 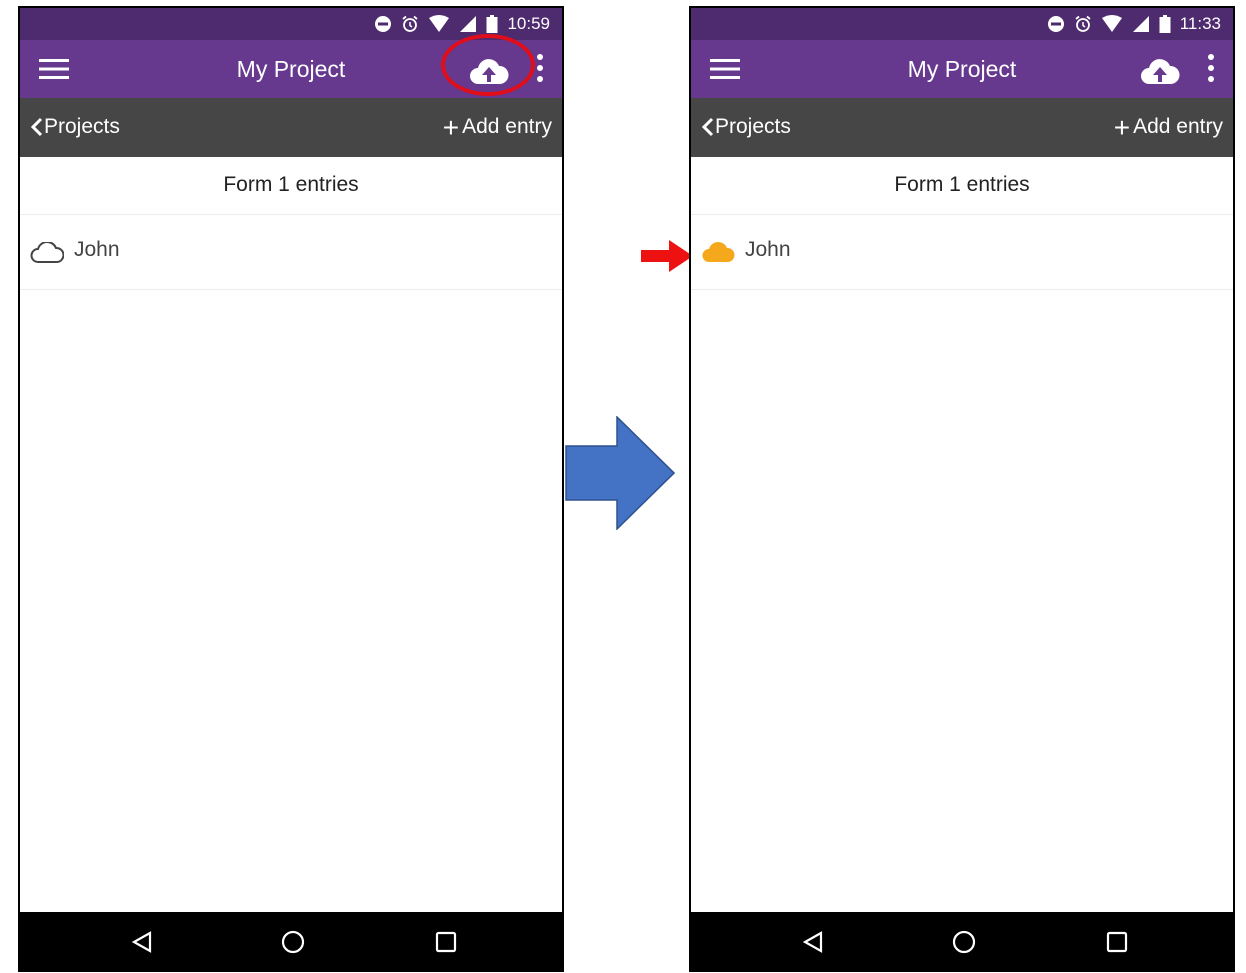 What do you see at coordinates (291, 24) in the screenshot?
I see `status-bar: 10:59` at bounding box center [291, 24].